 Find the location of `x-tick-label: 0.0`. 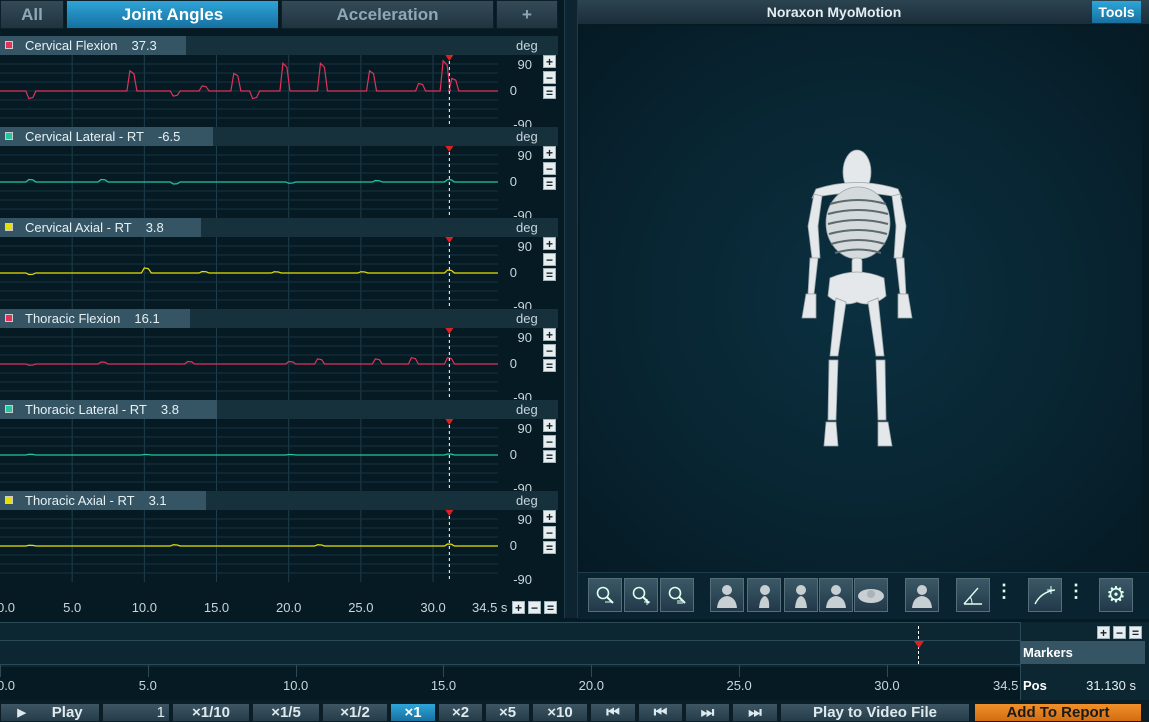

x-tick-label: 0.0 is located at coordinates (8, 607).